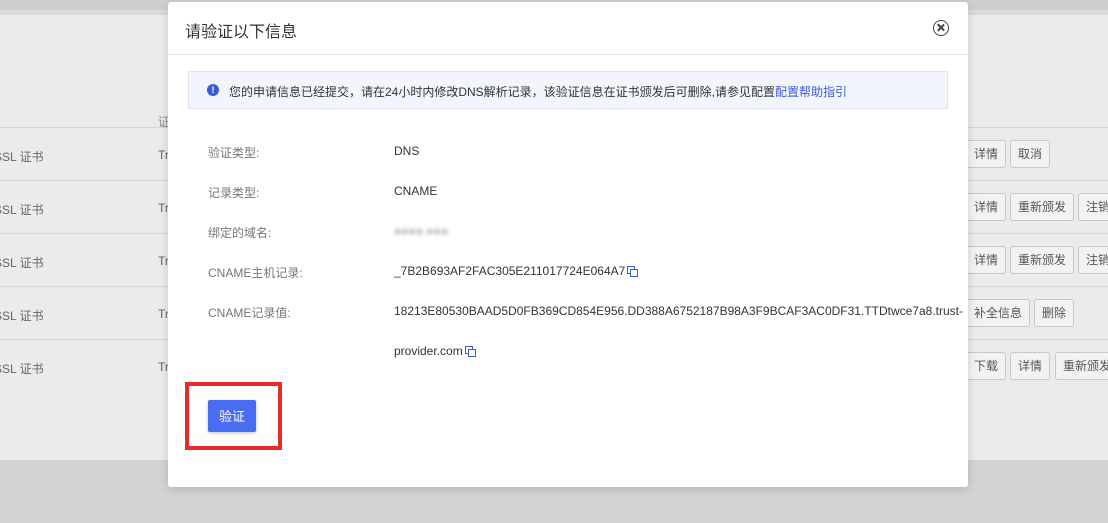  Describe the element at coordinates (234, 193) in the screenshot. I see `record-type-label: 记录类型:` at that location.